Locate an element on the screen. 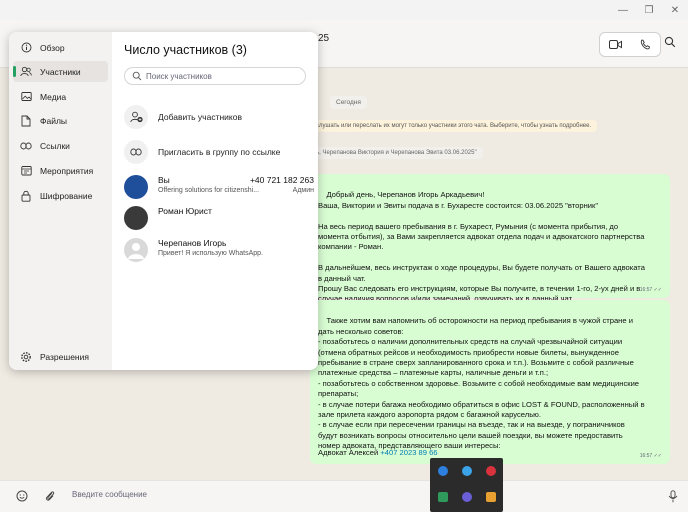 The image size is (688, 512). attach-icon is located at coordinates (50, 497).